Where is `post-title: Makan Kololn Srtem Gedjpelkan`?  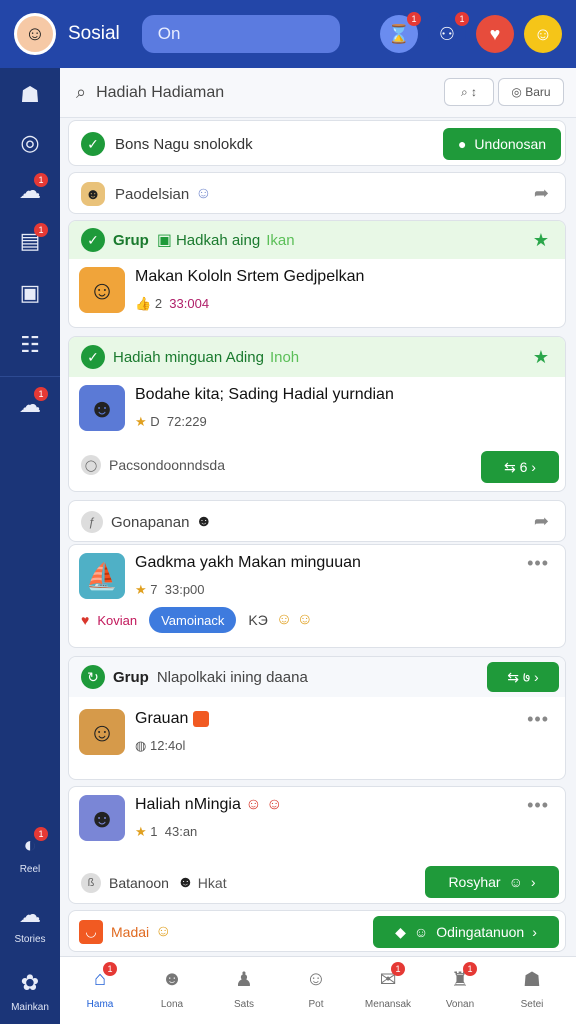
post-title: Makan Kololn Srtem Gedjpelkan is located at coordinates (249, 277).